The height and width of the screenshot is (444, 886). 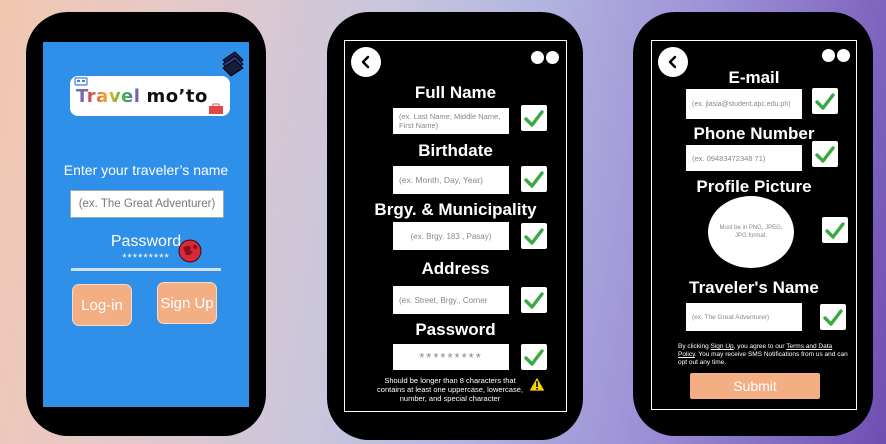 I want to click on travelers-name-input: (ex. The Great Adventurer), so click(x=744, y=317).